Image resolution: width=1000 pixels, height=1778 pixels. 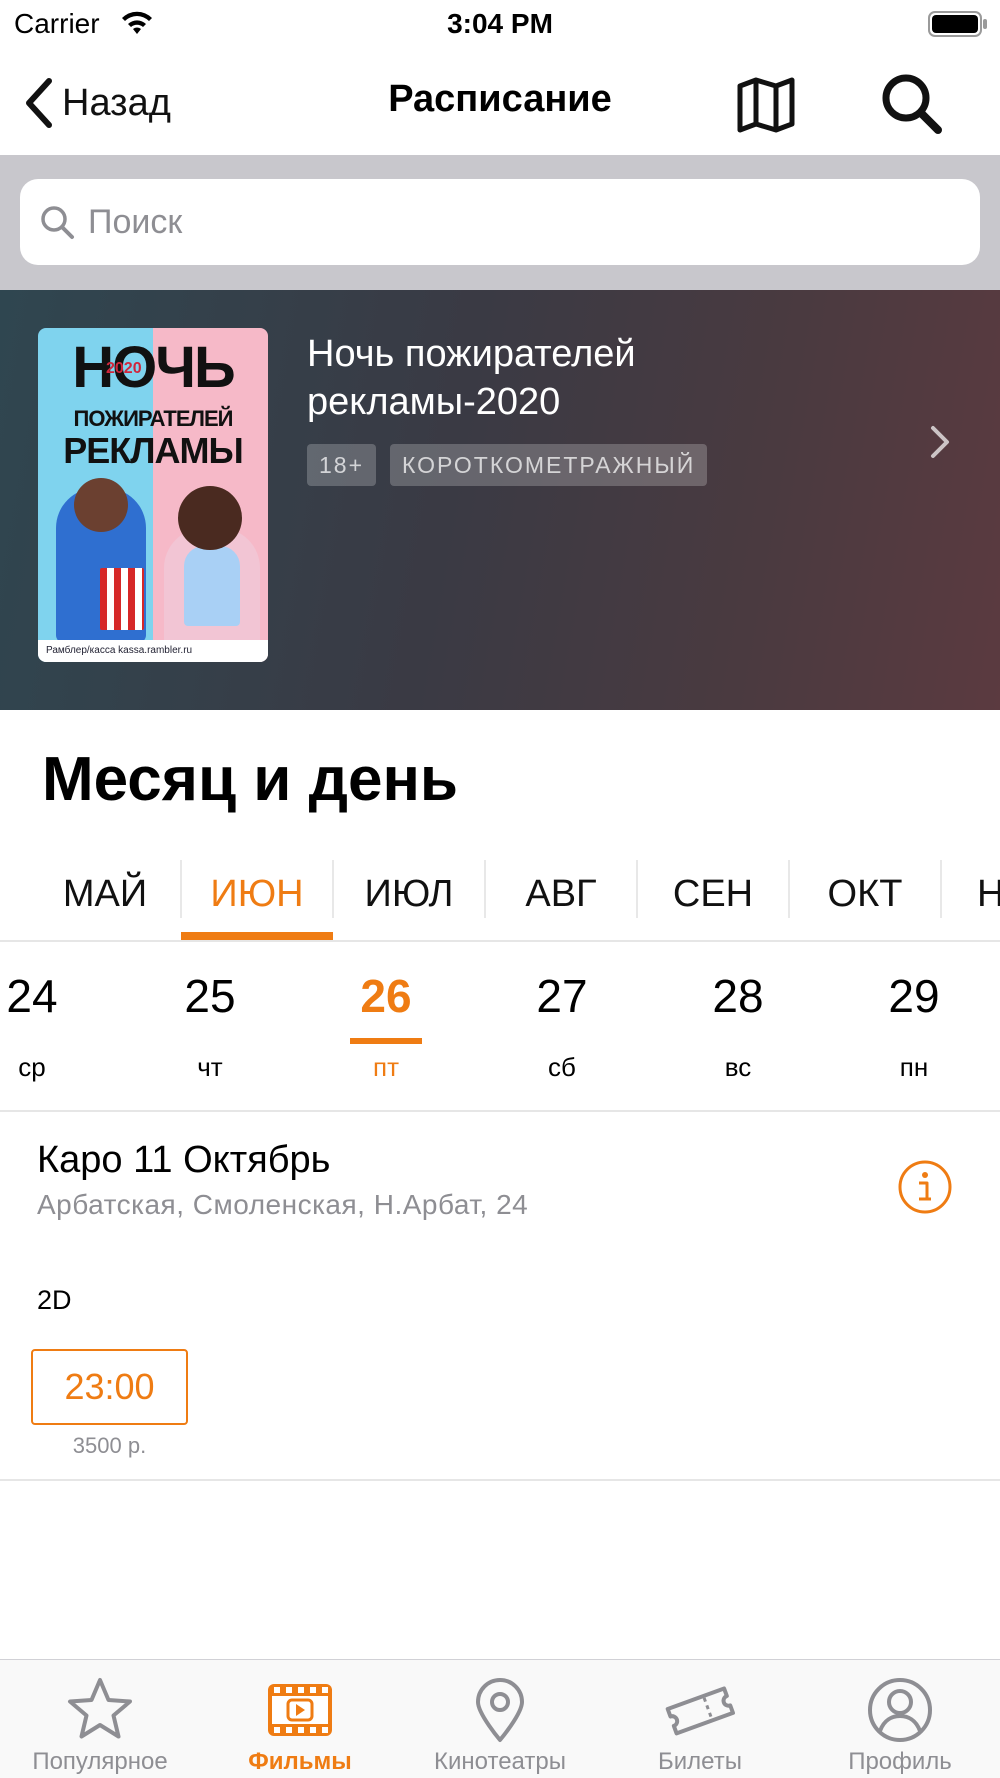 What do you see at coordinates (988, 894) in the screenshot?
I see `month-label: Н` at bounding box center [988, 894].